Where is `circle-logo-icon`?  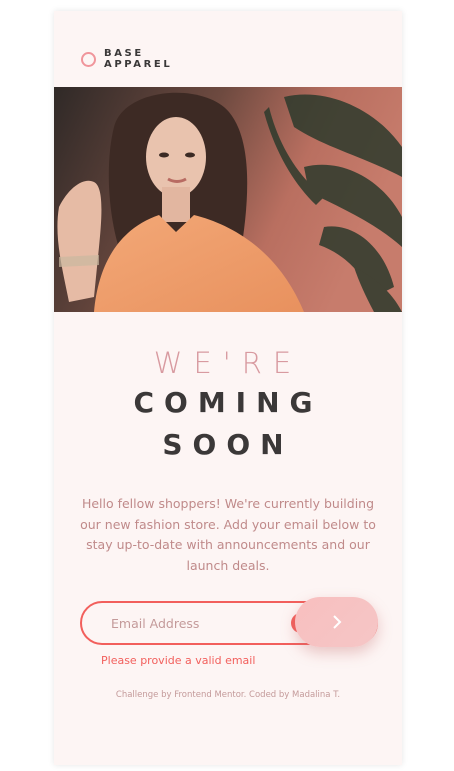
circle-logo-icon is located at coordinates (88, 59).